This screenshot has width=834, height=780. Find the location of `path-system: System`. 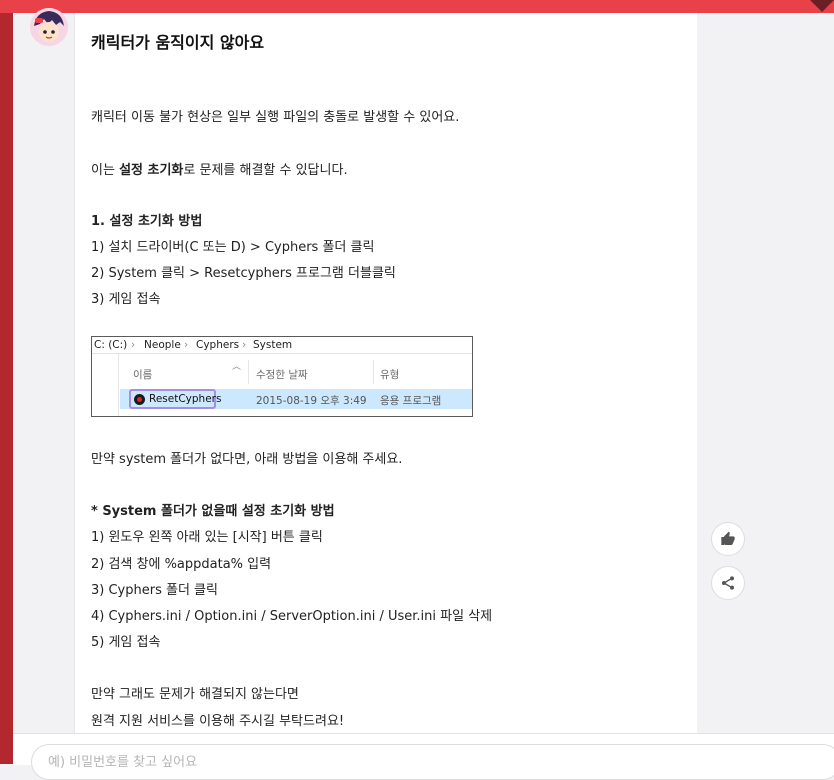

path-system: System is located at coordinates (273, 345).